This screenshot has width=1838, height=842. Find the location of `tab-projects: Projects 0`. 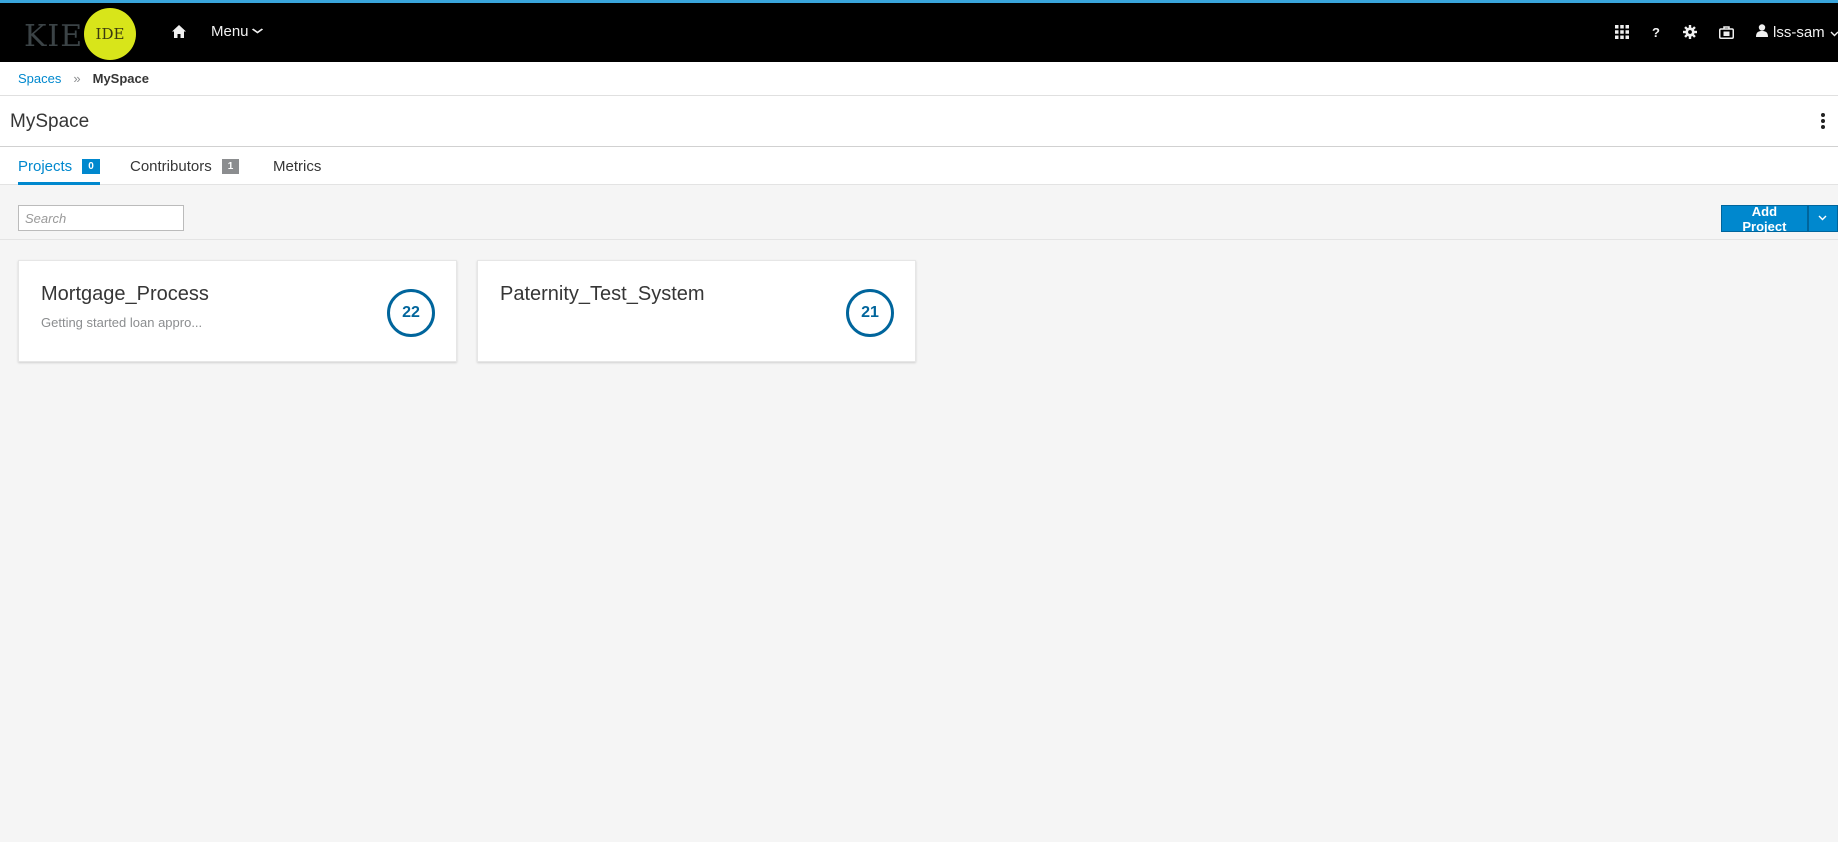

tab-projects: Projects 0 is located at coordinates (59, 166).